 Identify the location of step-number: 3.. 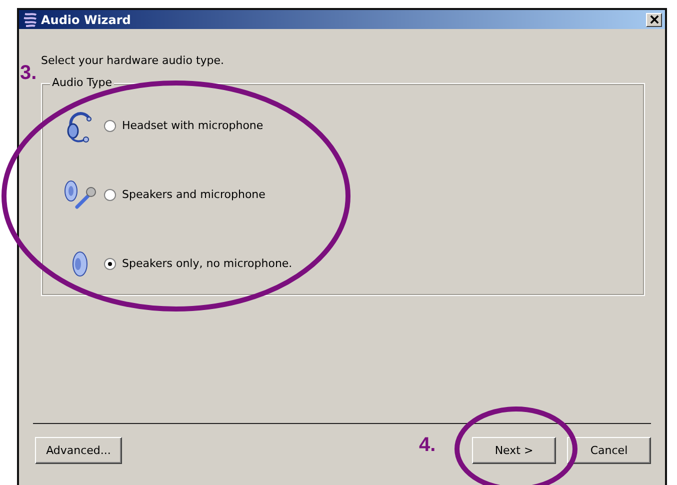
(28, 73).